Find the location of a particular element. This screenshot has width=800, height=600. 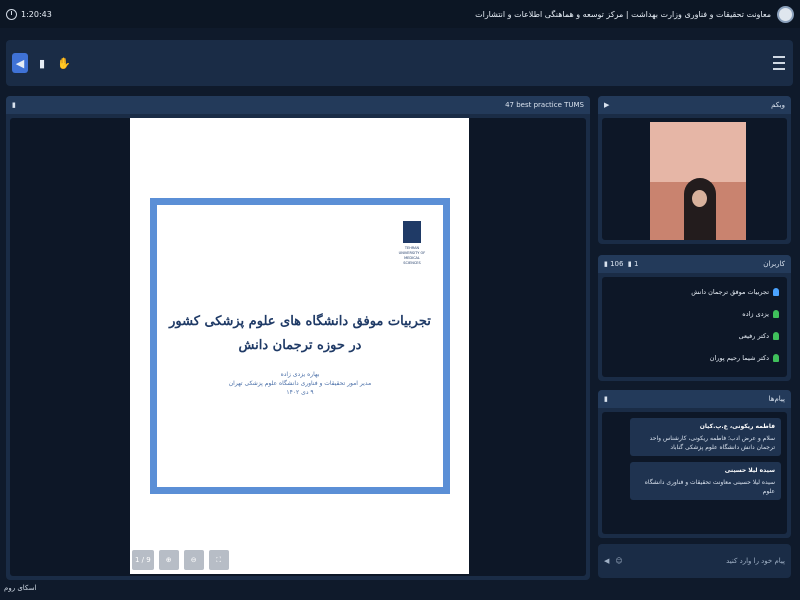

logo-emblem is located at coordinates (412, 232).